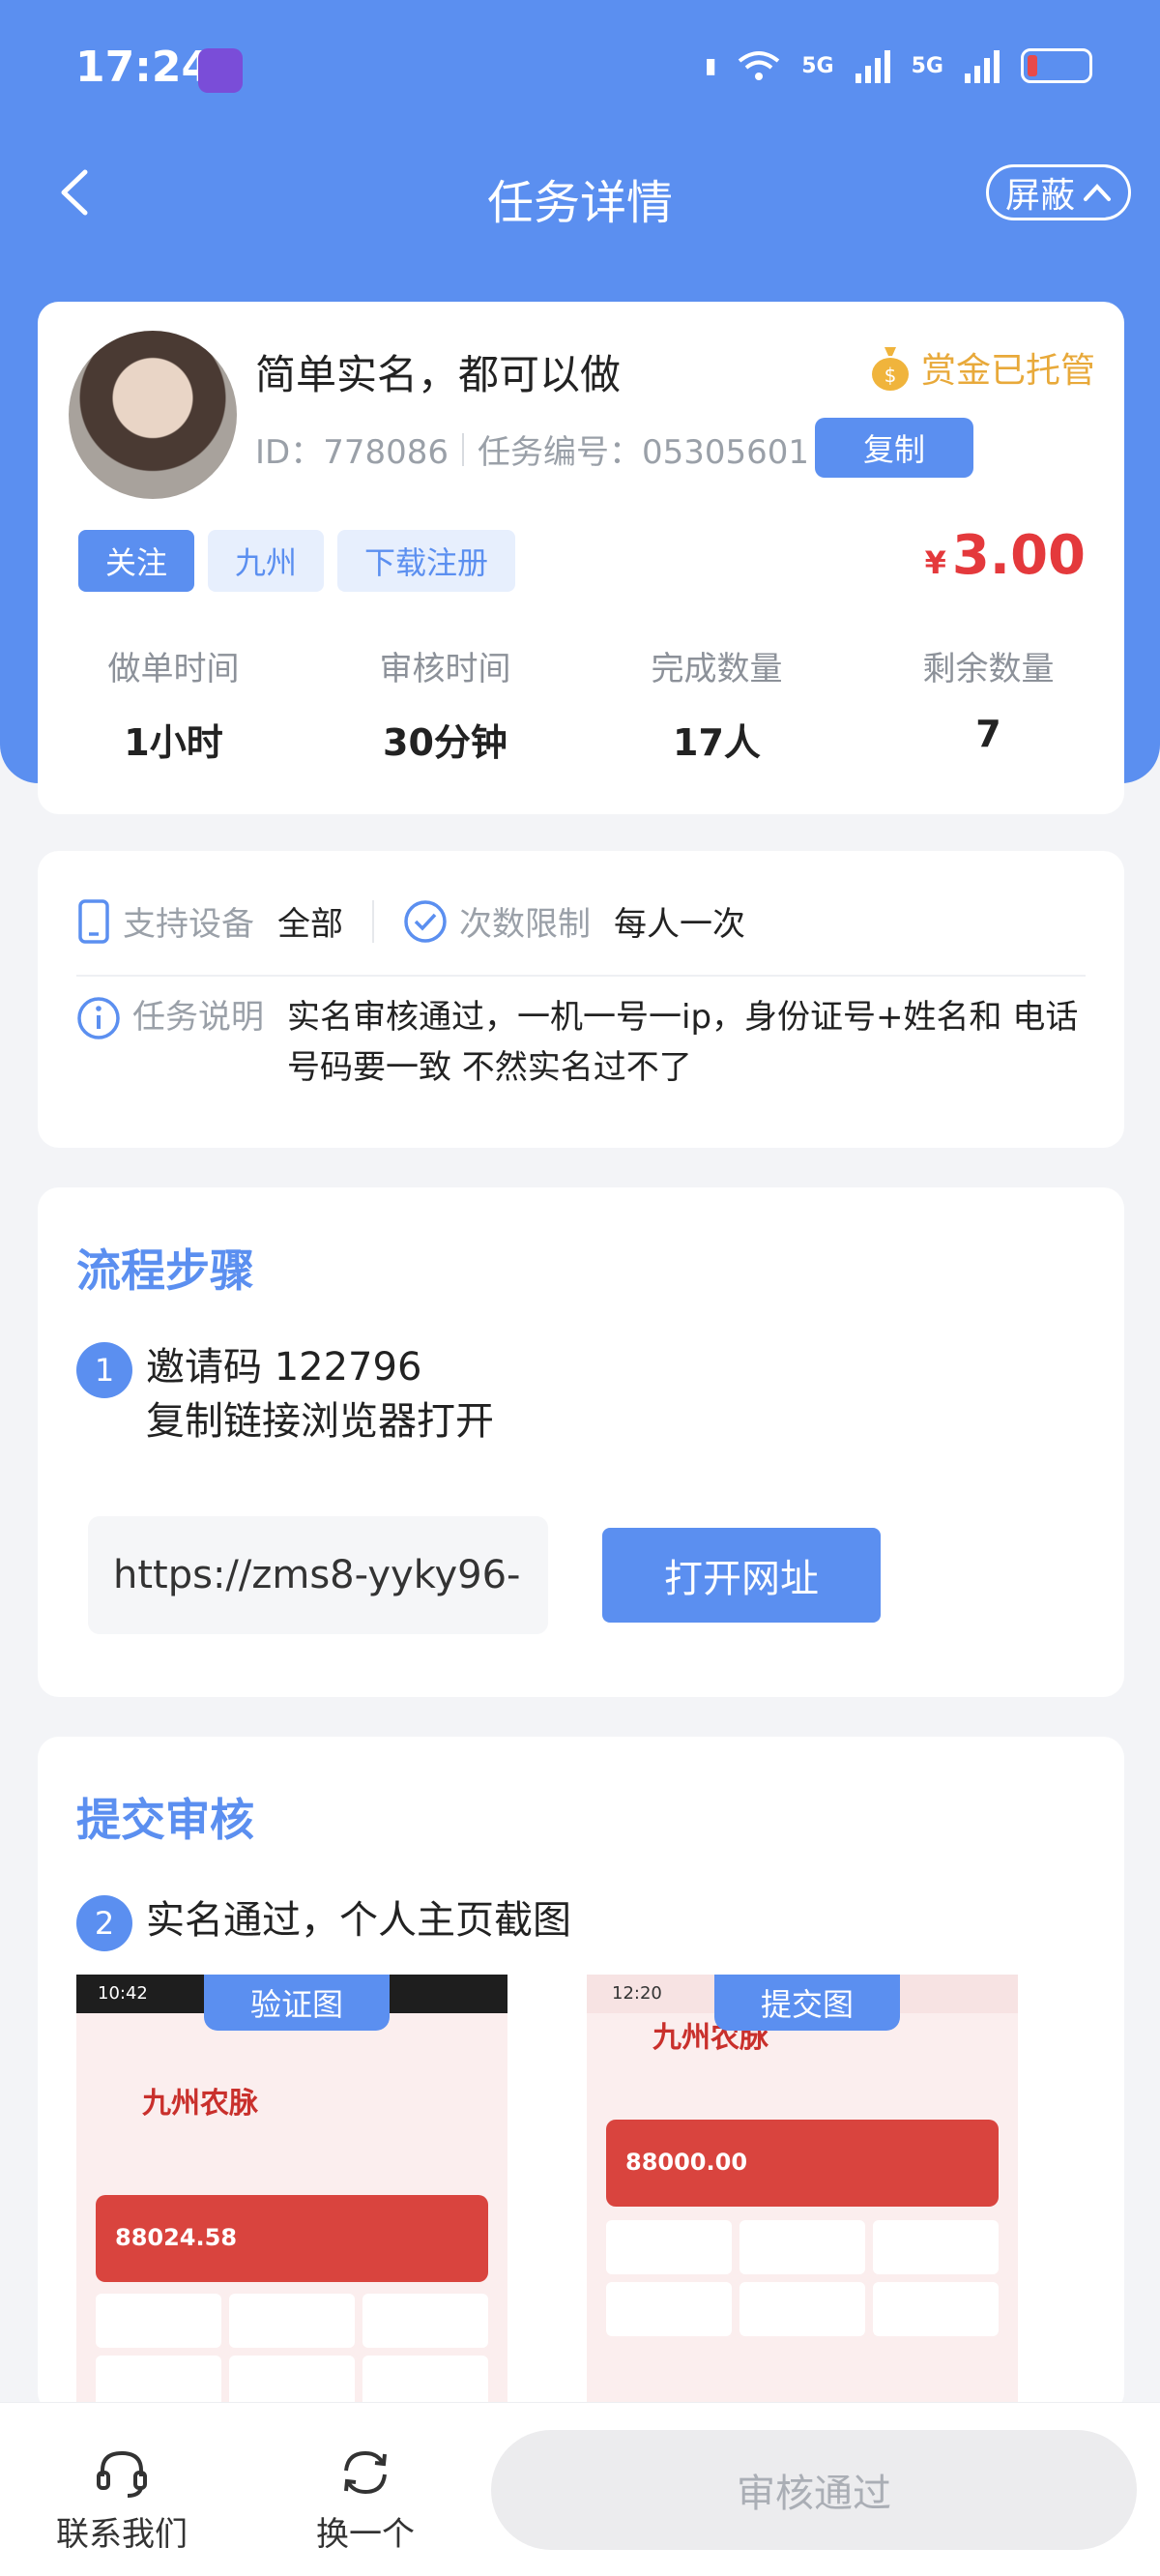  What do you see at coordinates (802, 2163) in the screenshot?
I see `screenshot-balance: 88000.00` at bounding box center [802, 2163].